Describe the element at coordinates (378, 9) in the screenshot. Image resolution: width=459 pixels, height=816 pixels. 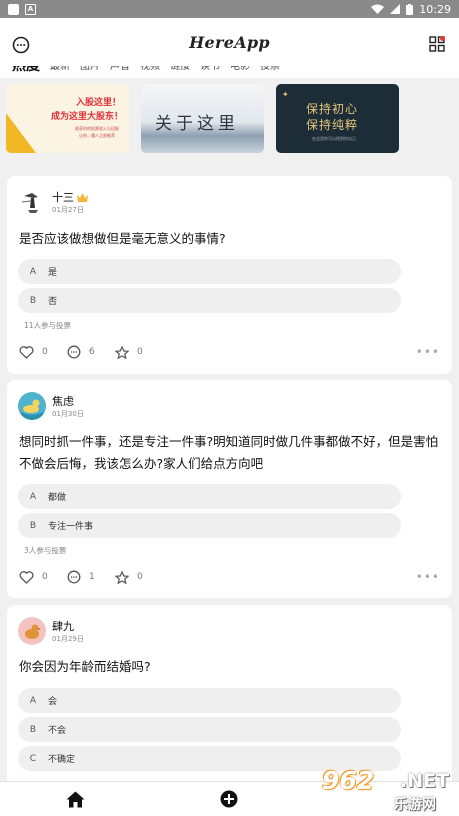
I see `wifi-icon` at that location.